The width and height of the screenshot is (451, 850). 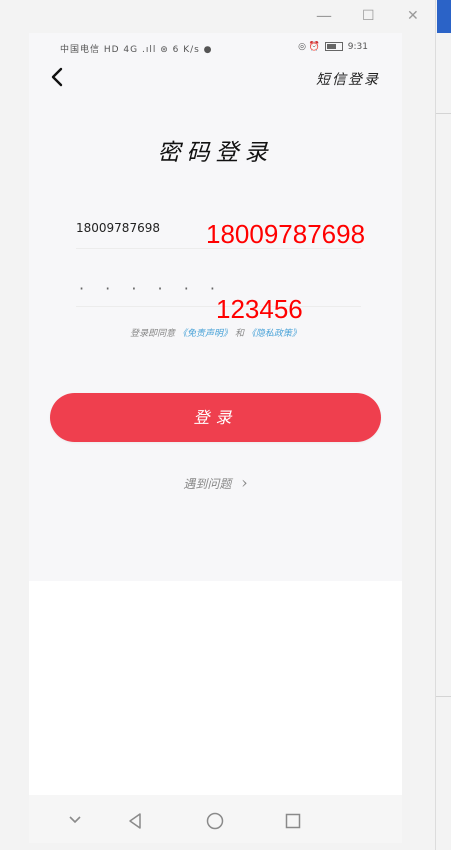 What do you see at coordinates (215, 47) in the screenshot?
I see `status-bar: 中国电信 HD 4G .ıll ⊛ 6 K/s ● ◎ ⏰ 9:31` at bounding box center [215, 47].